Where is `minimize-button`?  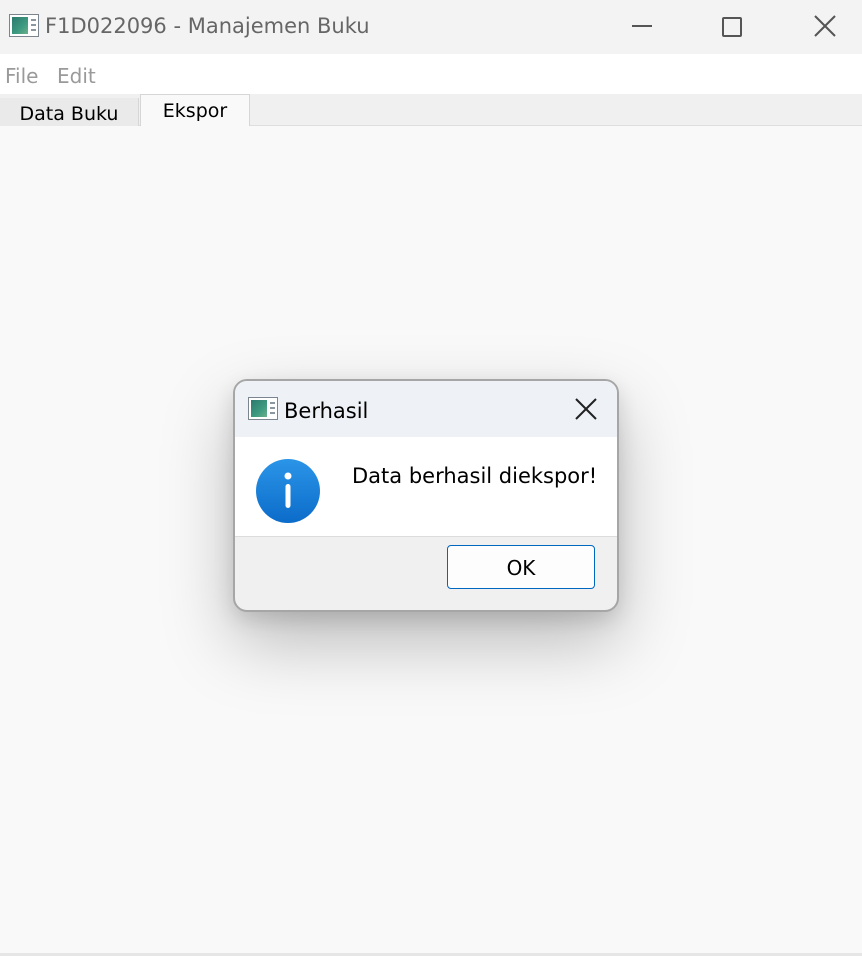 minimize-button is located at coordinates (642, 27).